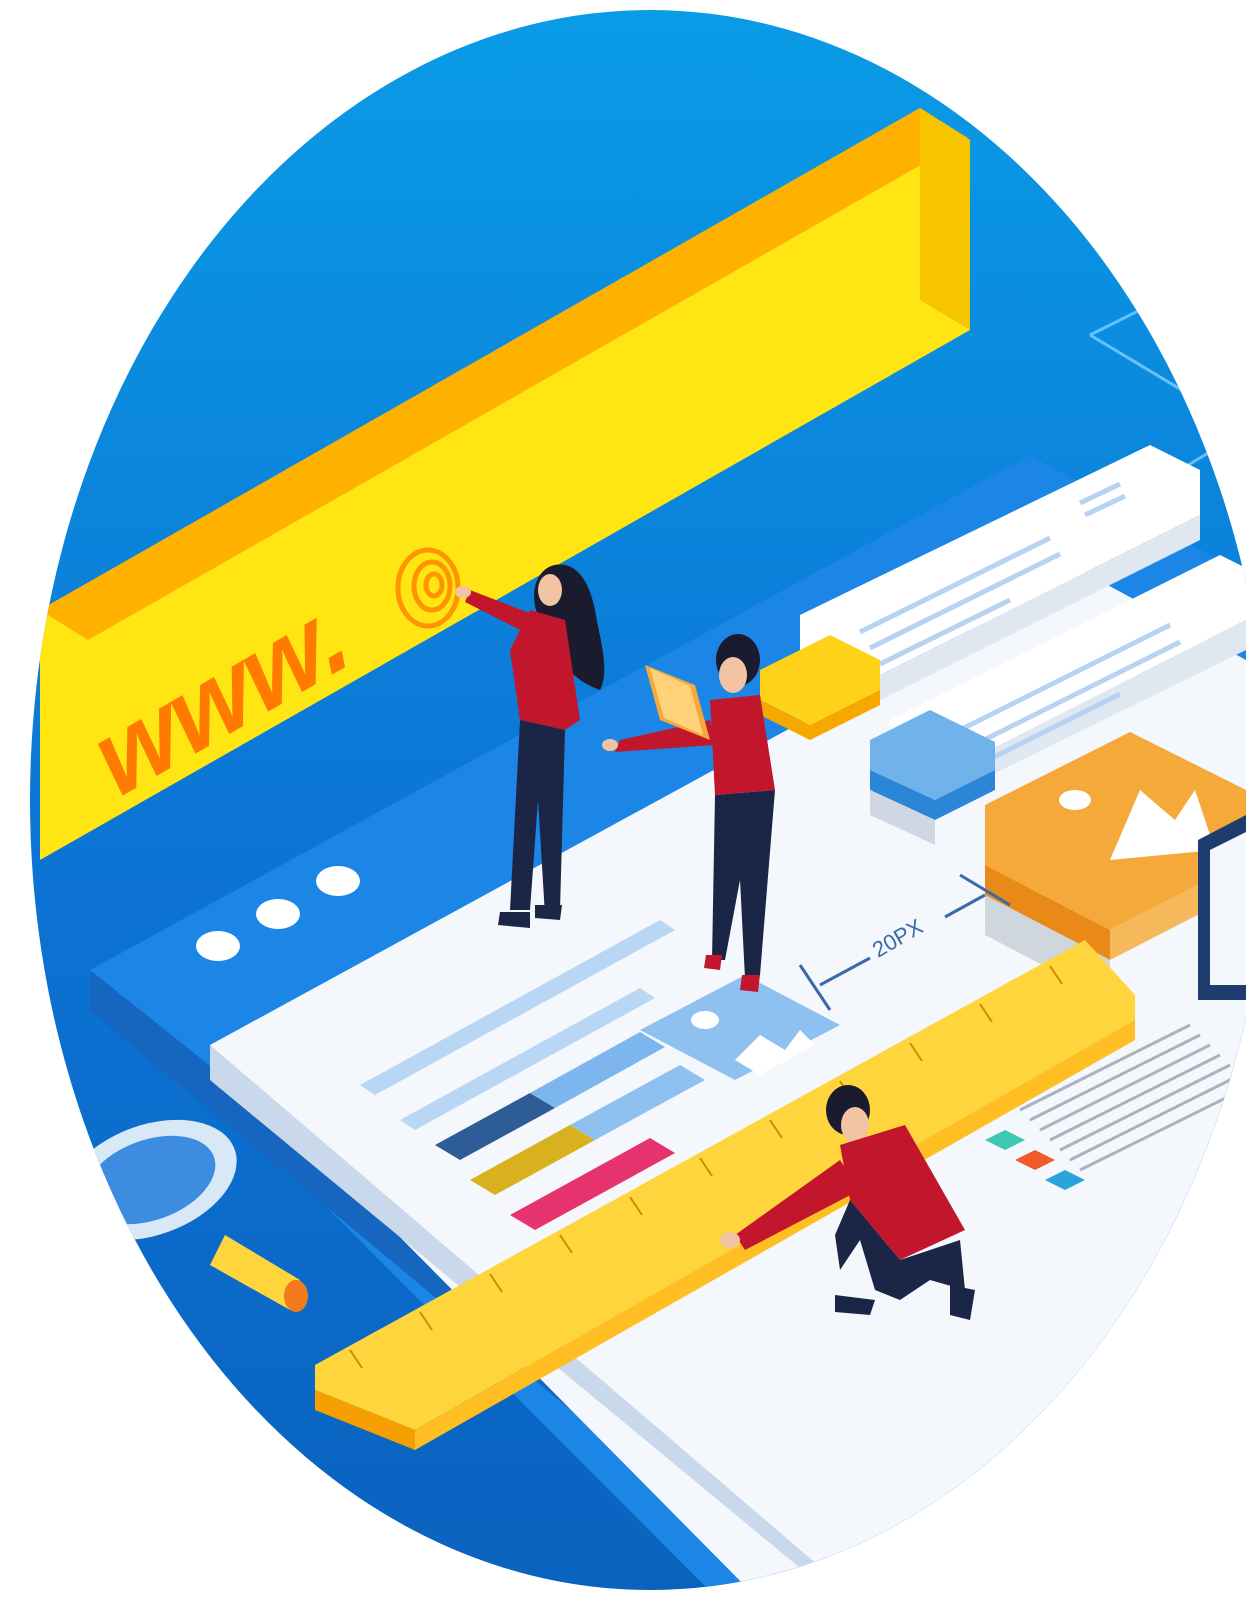 Image resolution: width=1246 pixels, height=1601 pixels. Describe the element at coordinates (1222, 907) in the screenshot. I see `device-outline-icon` at that location.